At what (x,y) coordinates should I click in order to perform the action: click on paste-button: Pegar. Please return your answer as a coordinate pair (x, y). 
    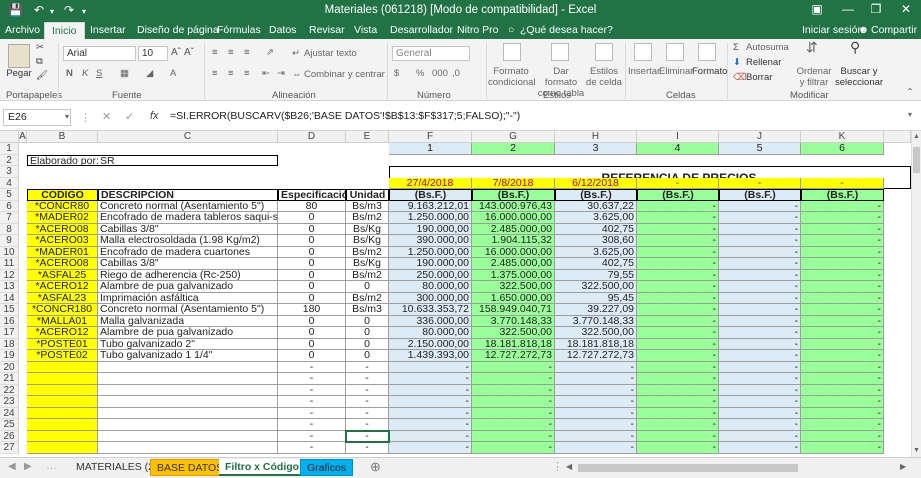
    Looking at the image, I should click on (19, 73).